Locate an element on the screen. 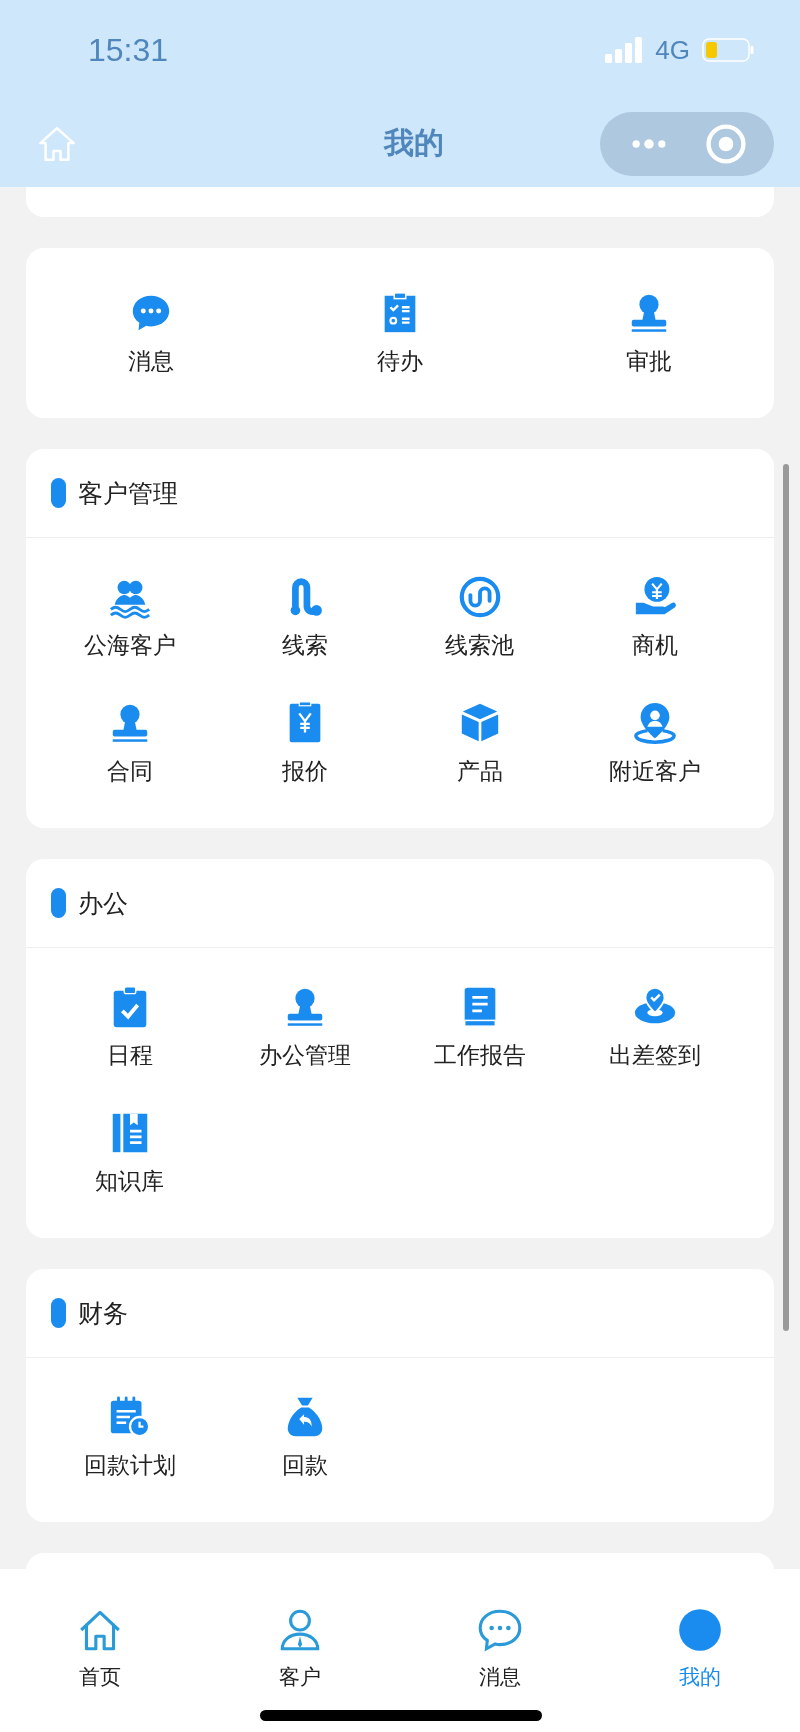  menu-item-label: 办公管理 is located at coordinates (304, 1055).